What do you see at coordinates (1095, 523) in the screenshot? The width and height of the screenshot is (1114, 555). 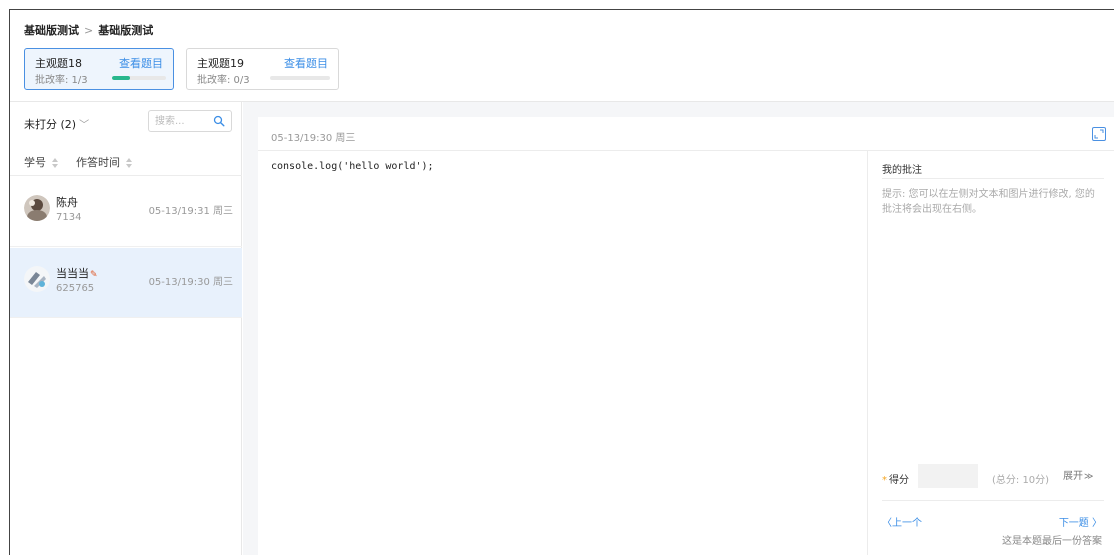 I see `chevron-right-icon: 〉` at bounding box center [1095, 523].